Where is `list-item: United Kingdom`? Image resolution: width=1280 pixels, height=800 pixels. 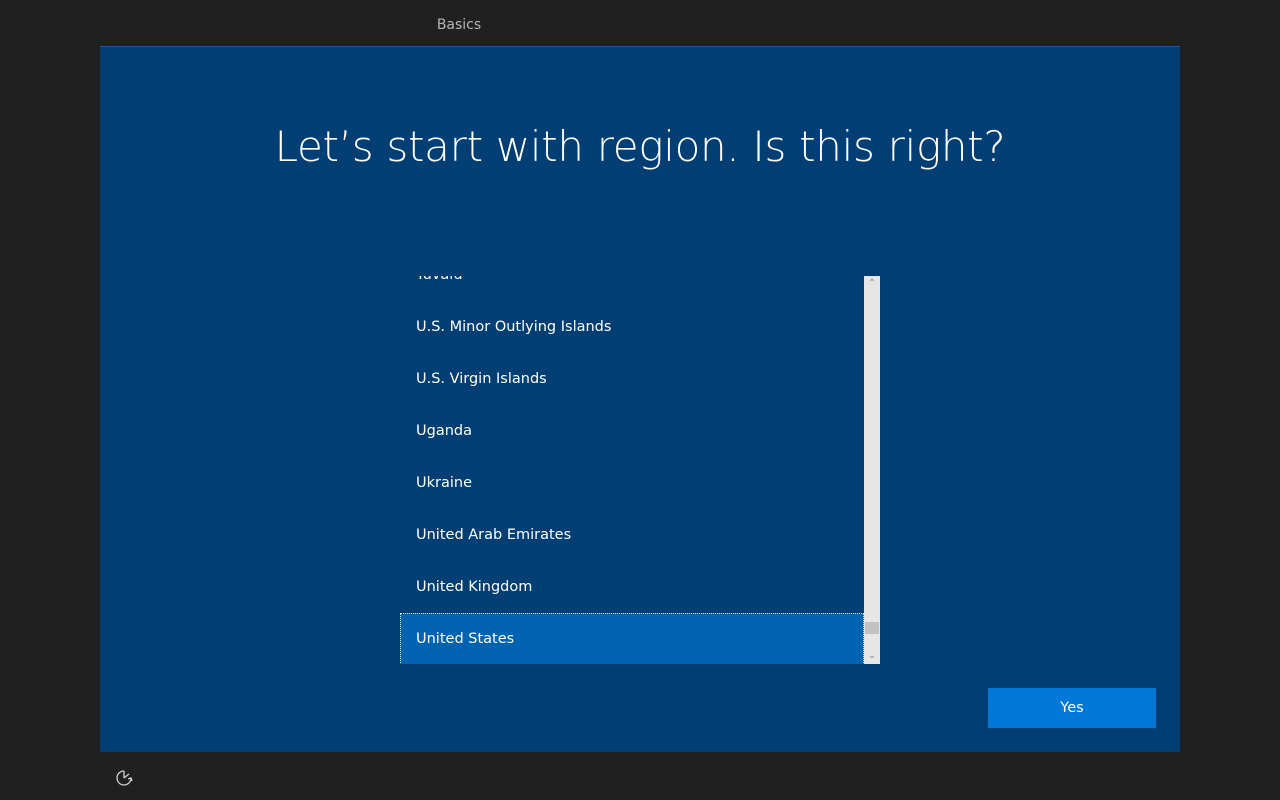 list-item: United Kingdom is located at coordinates (632, 587).